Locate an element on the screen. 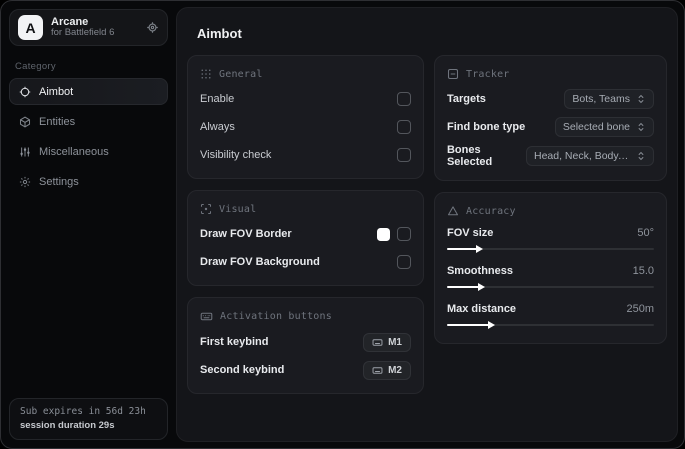 The image size is (685, 449). enable-checkbox is located at coordinates (403, 99).